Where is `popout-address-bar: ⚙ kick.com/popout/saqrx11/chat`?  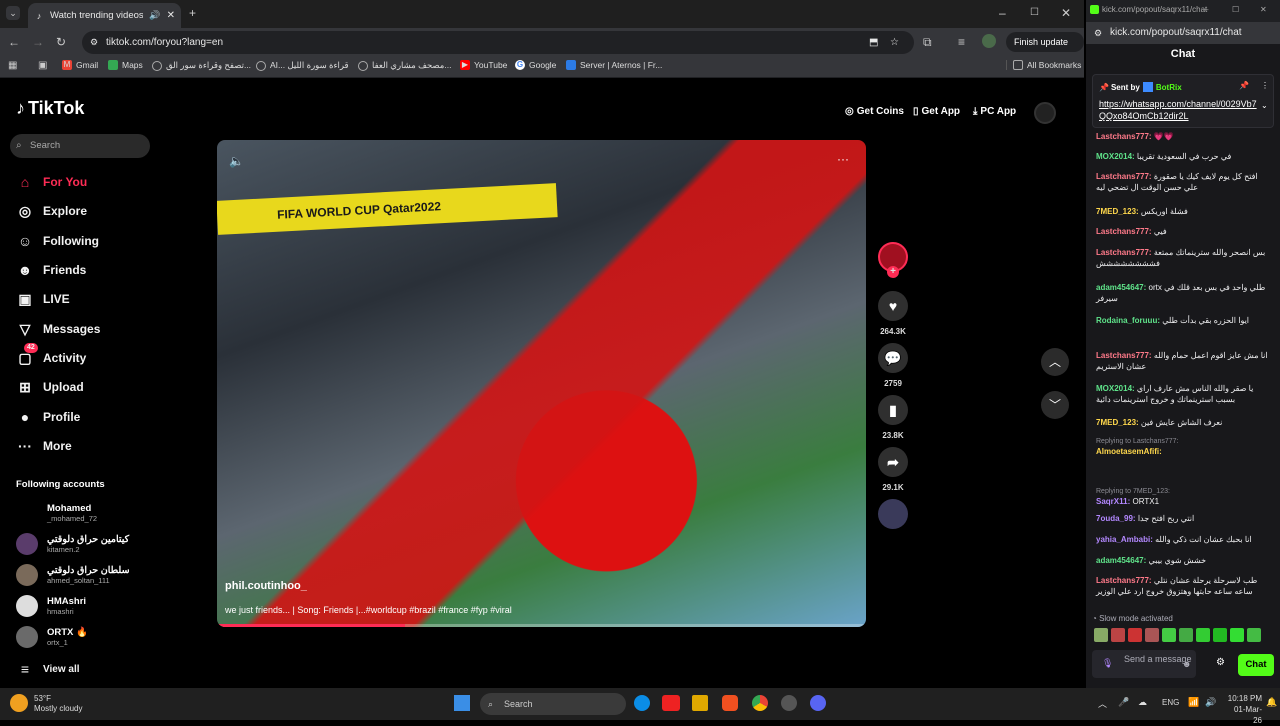 popout-address-bar: ⚙ kick.com/popout/saqrx11/chat is located at coordinates (1183, 33).